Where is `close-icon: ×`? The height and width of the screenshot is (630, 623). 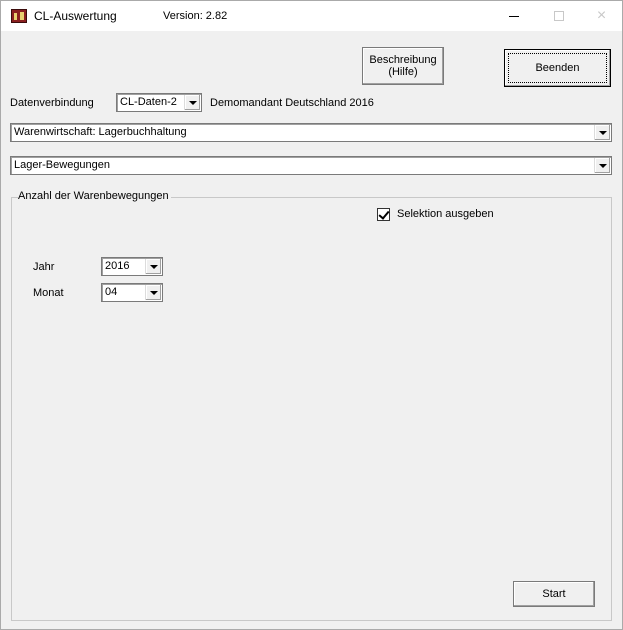
close-icon: × is located at coordinates (601, 15).